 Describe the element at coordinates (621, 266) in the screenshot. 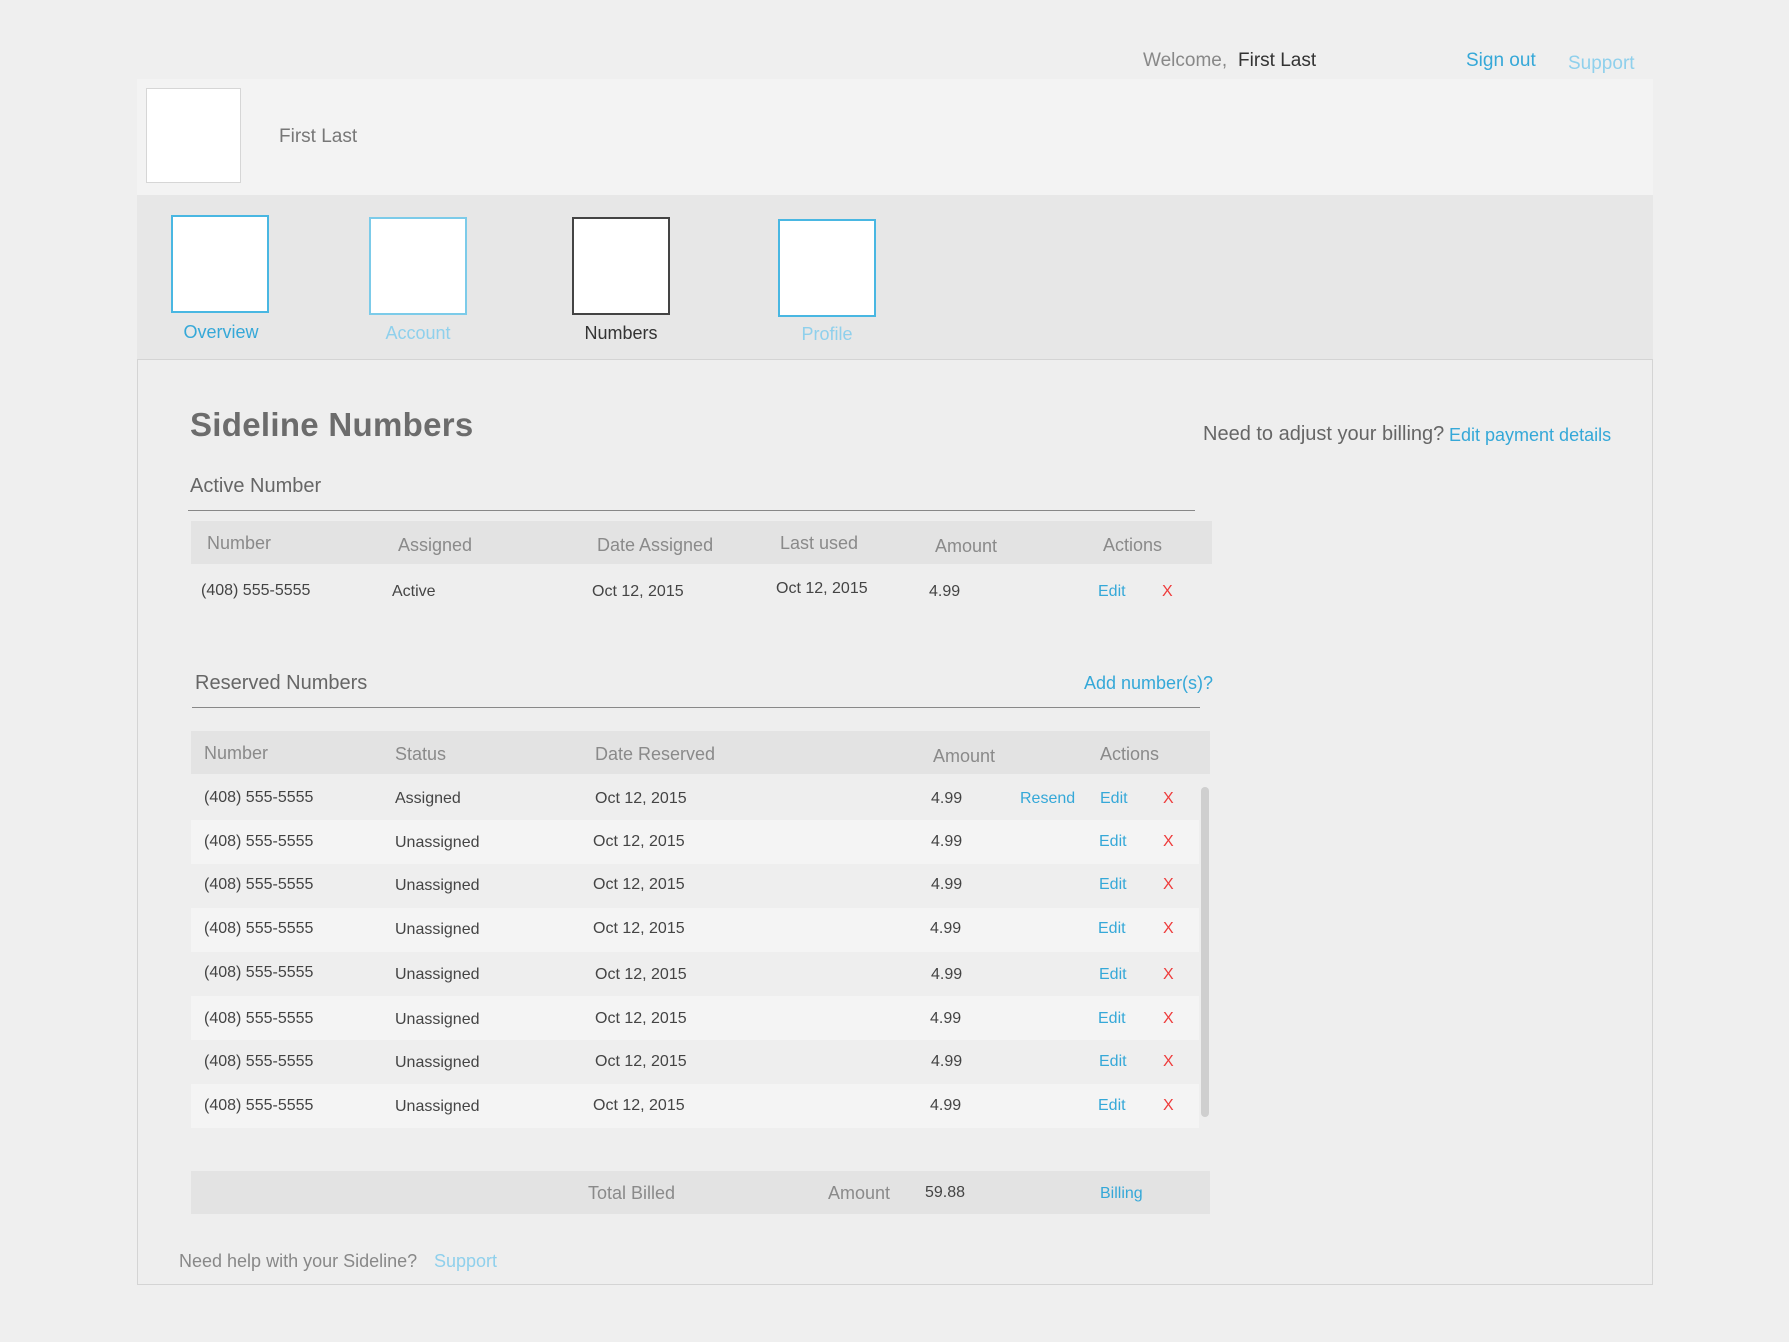

I see `tab-numbers-icon` at that location.